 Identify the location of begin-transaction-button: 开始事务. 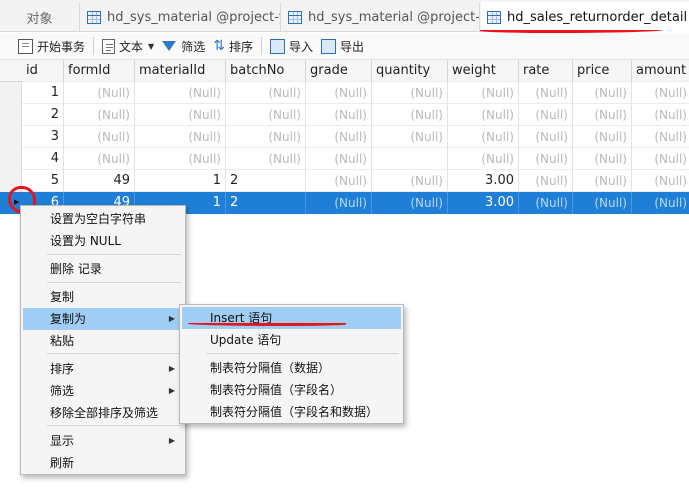
(51, 46).